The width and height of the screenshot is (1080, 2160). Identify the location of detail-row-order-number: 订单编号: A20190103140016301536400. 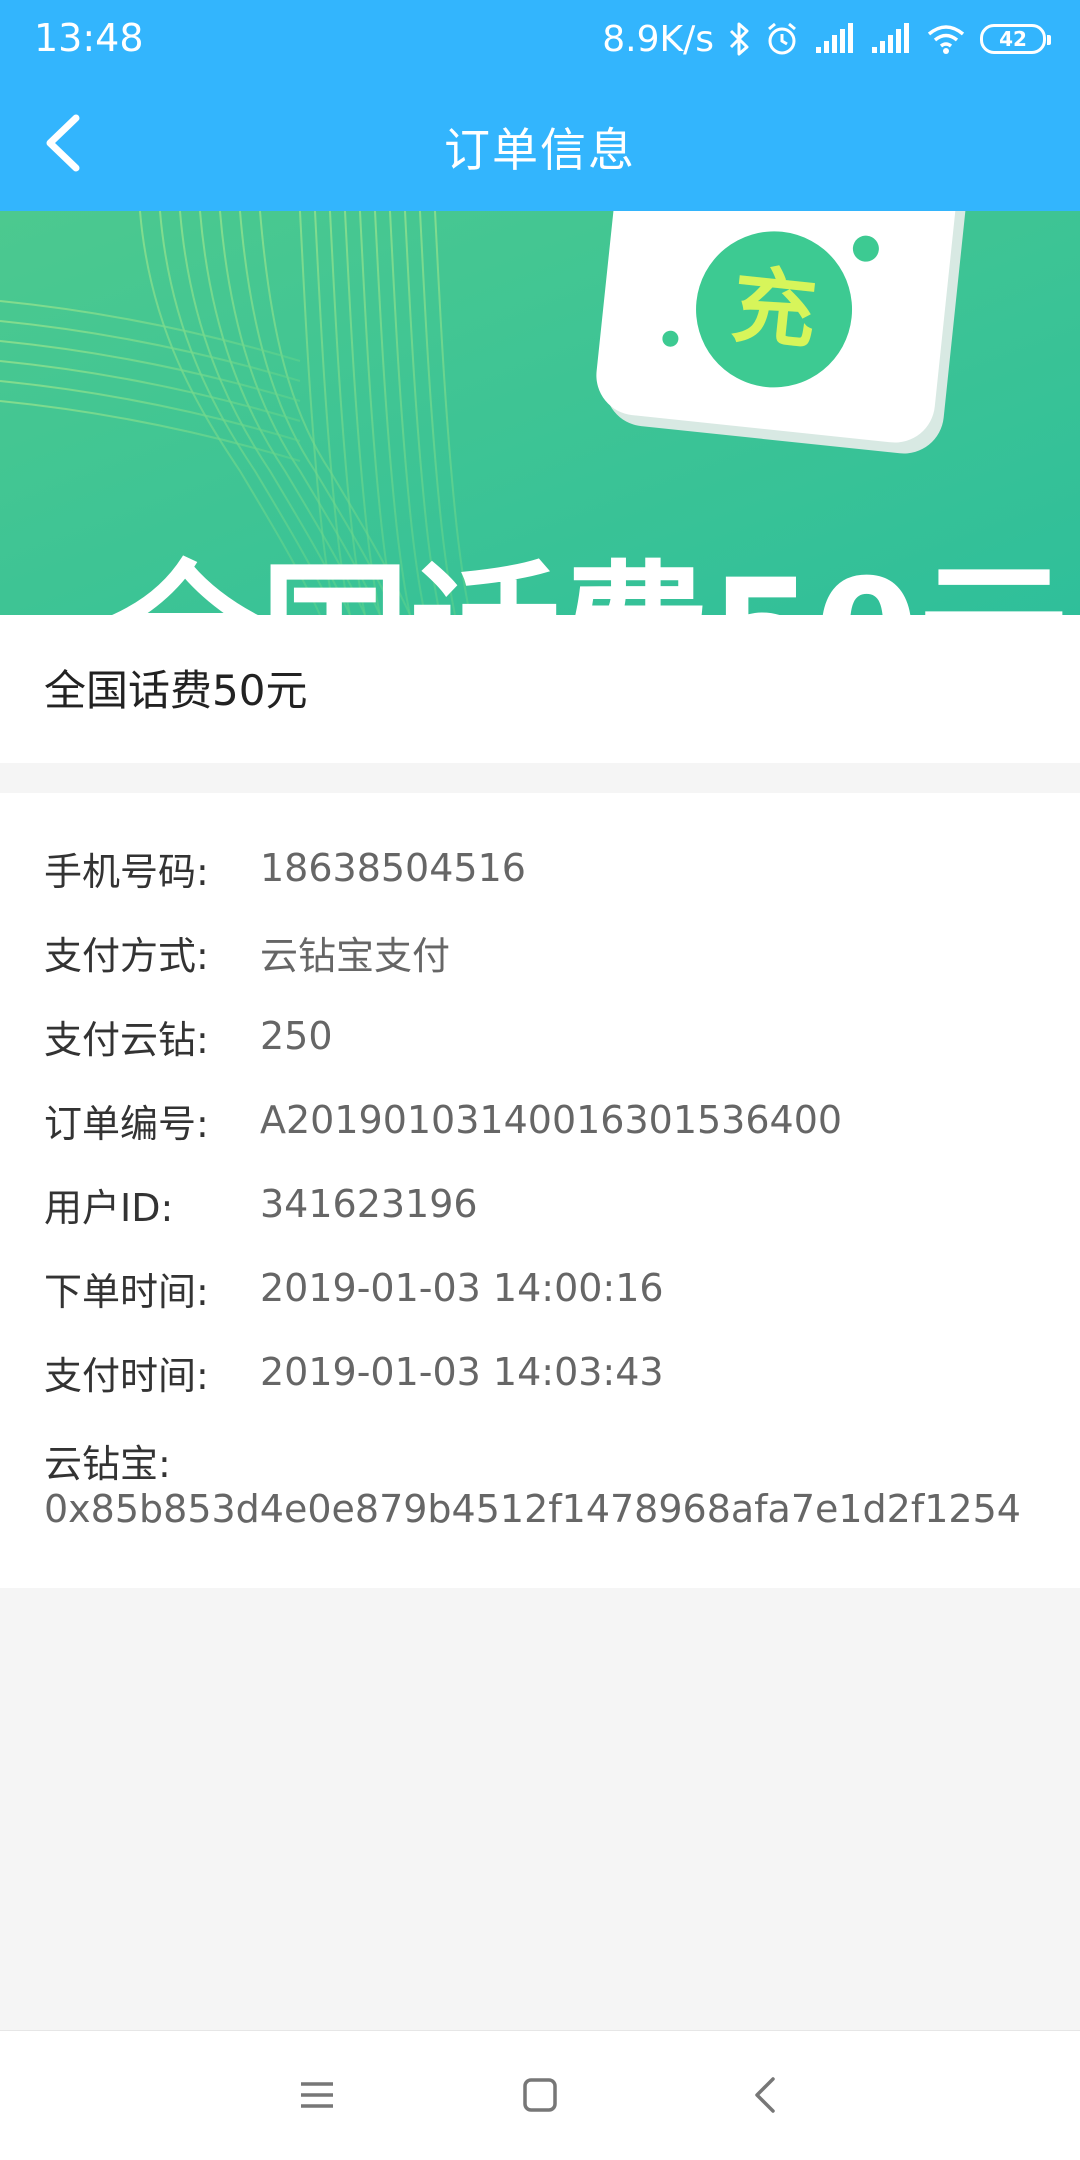
(443, 1120).